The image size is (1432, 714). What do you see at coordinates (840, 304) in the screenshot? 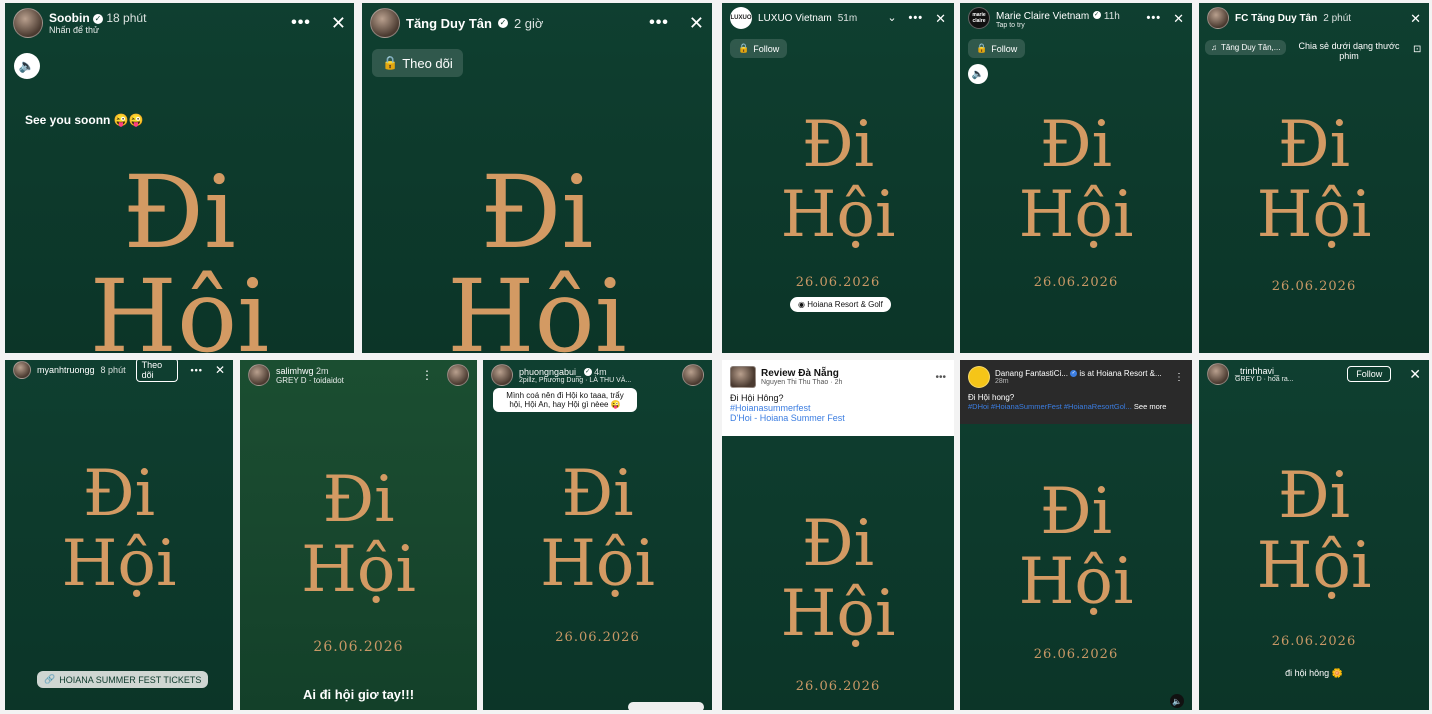
I see `location-sticker: ◉ Hoiana Resort & Golf` at bounding box center [840, 304].